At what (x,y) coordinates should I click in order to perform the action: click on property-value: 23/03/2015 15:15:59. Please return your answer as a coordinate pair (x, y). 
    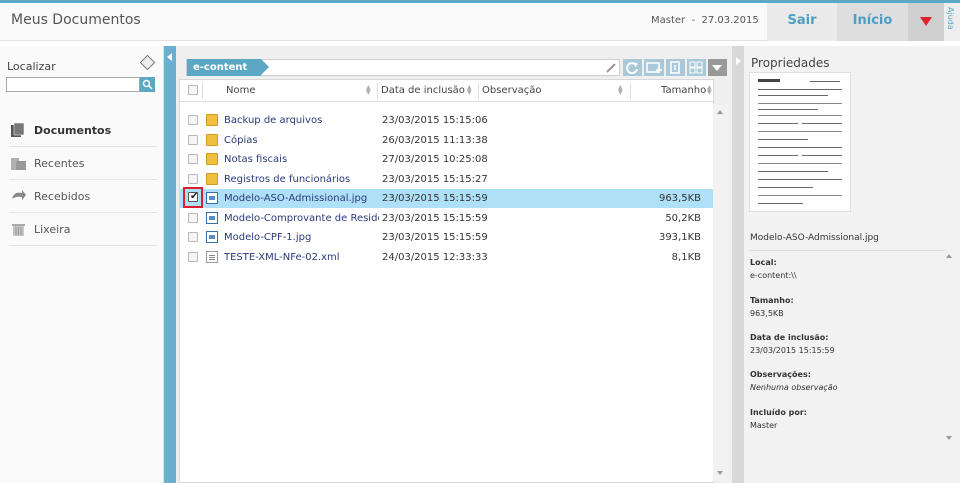
    Looking at the image, I should click on (792, 350).